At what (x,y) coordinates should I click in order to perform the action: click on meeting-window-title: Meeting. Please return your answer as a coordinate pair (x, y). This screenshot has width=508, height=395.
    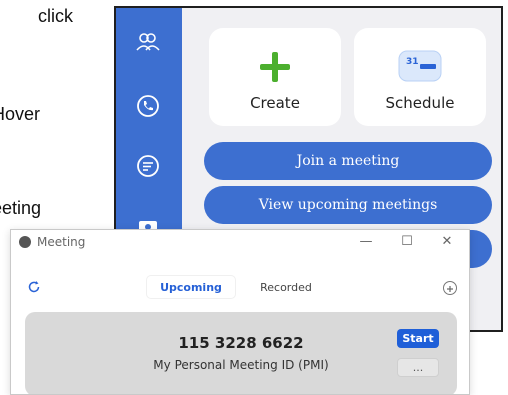
    Looking at the image, I should click on (61, 242).